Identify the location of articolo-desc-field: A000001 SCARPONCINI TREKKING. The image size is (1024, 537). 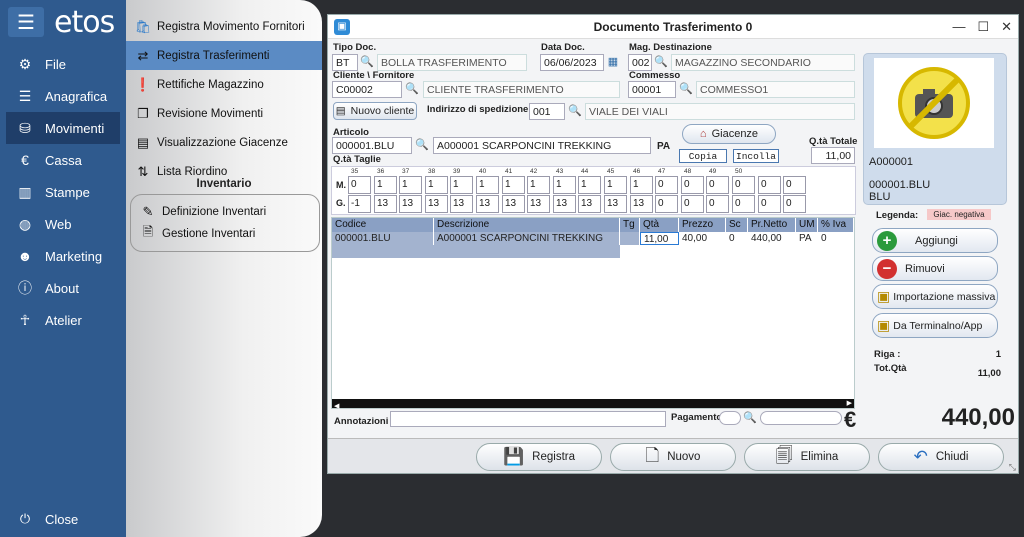
(542, 145).